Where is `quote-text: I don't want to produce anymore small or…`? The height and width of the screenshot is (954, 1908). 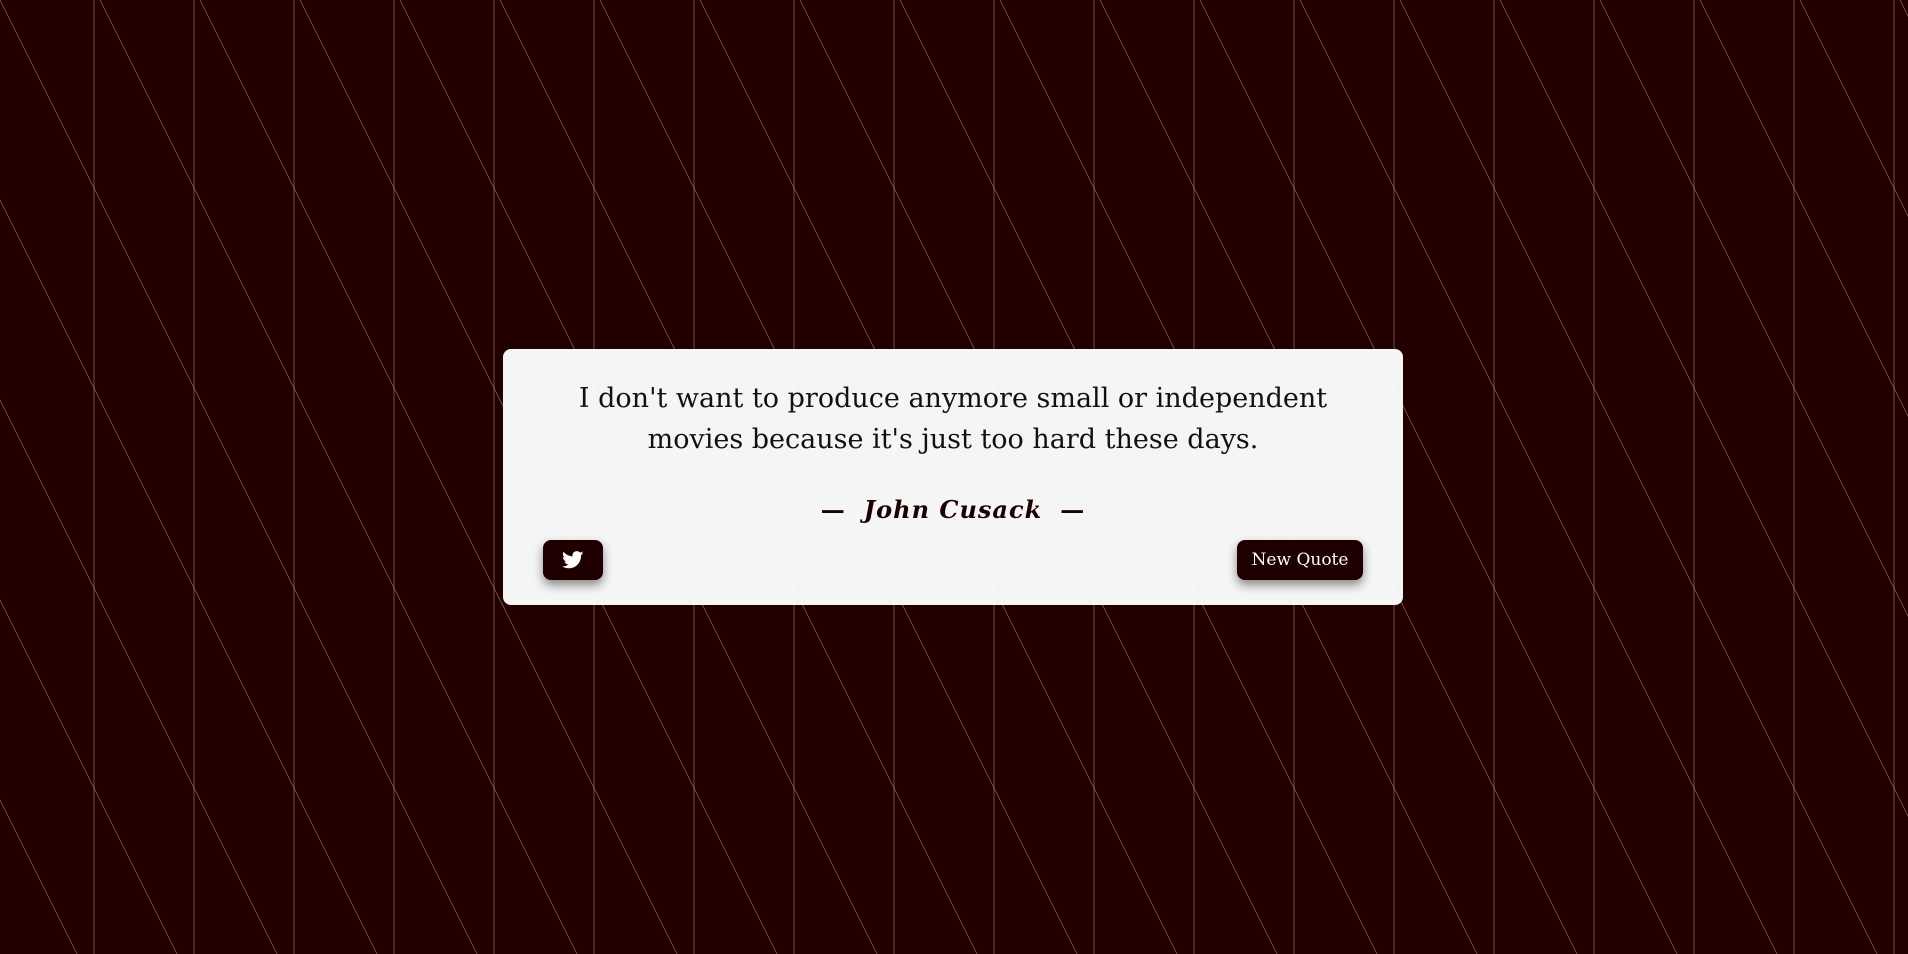 quote-text: I don't want to produce anymore small or… is located at coordinates (953, 419).